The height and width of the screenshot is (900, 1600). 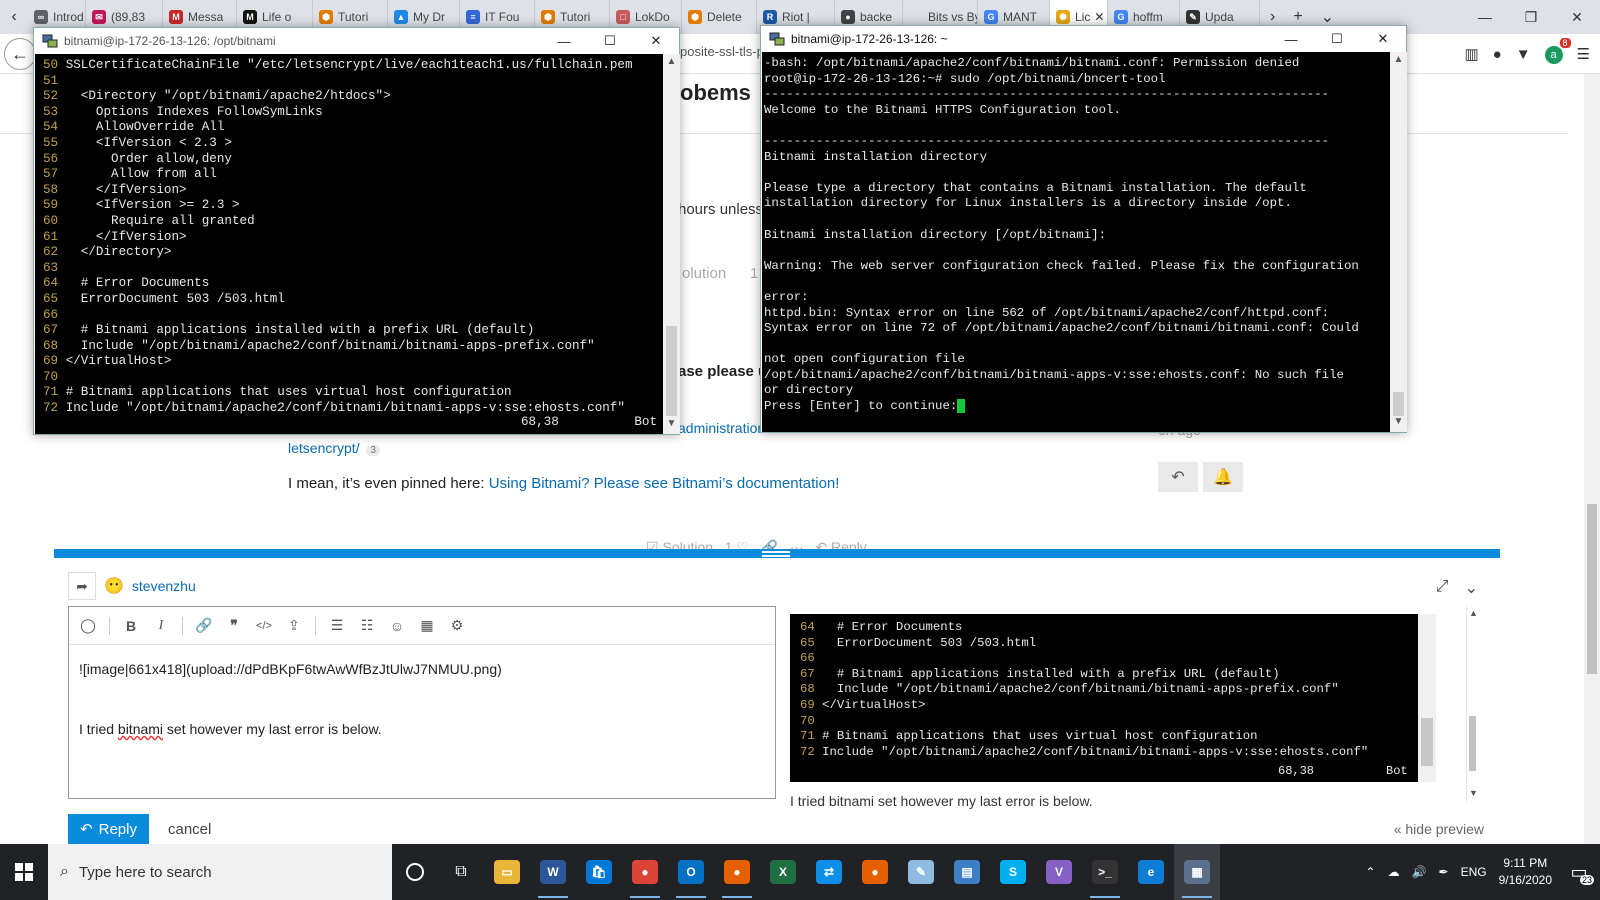 I want to click on tab-scroll-right-icon: ›, so click(x=1272, y=17).